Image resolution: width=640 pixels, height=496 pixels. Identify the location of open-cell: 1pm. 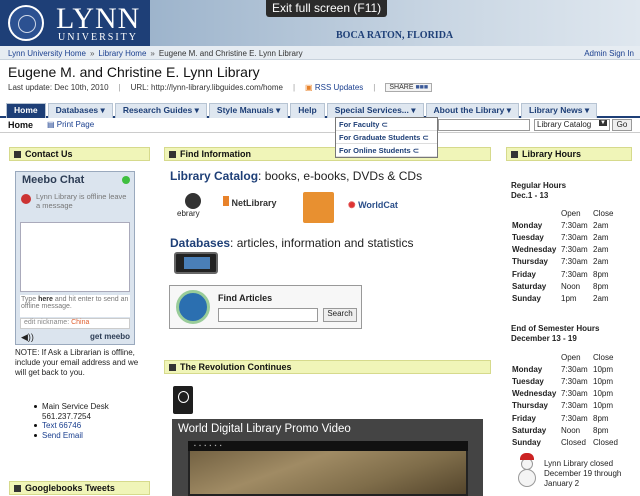
(569, 298).